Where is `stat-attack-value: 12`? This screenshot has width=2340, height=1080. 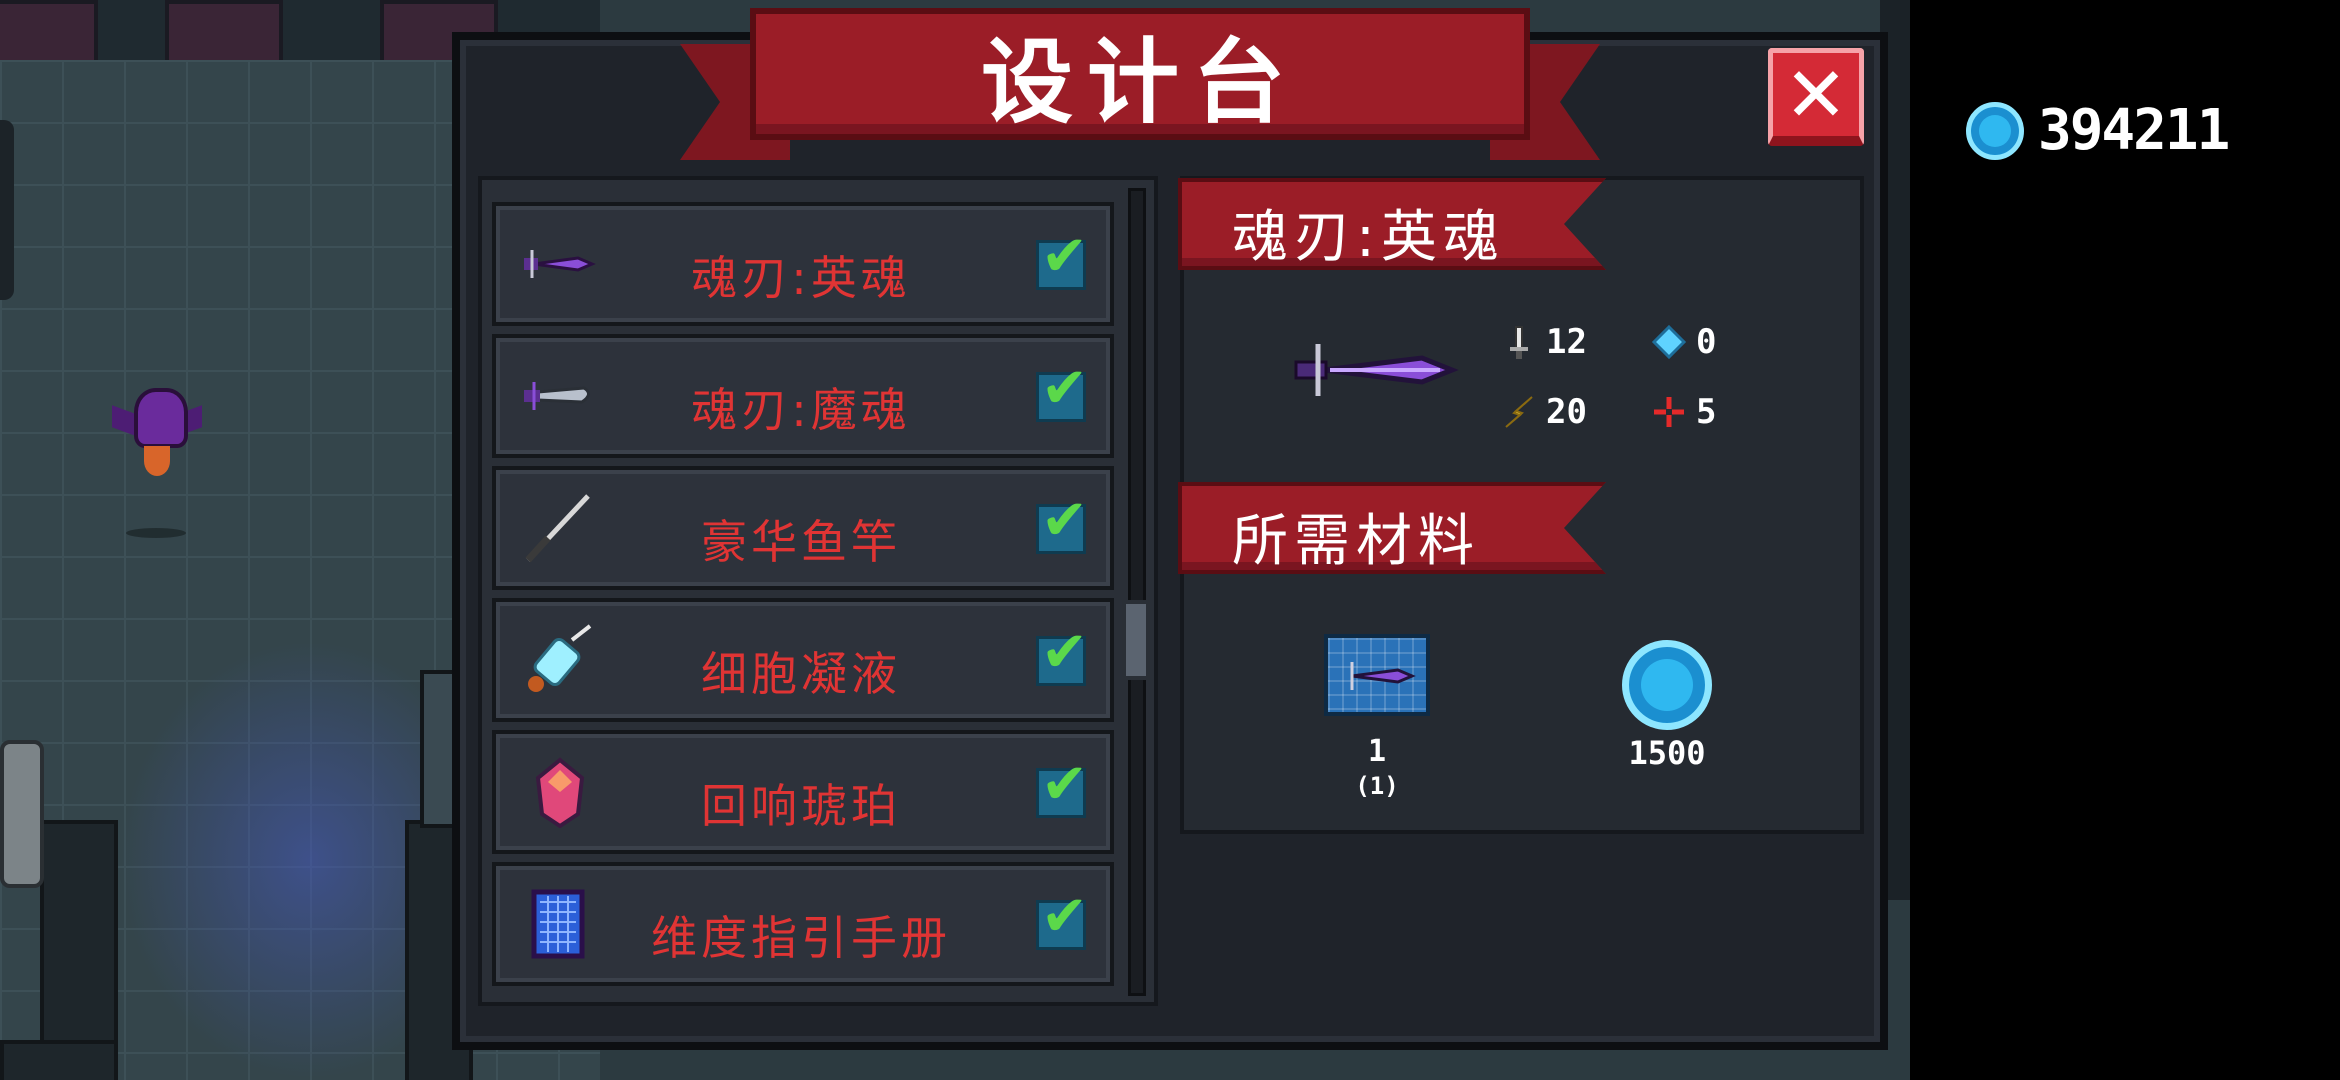
stat-attack-value: 12 is located at coordinates (1566, 342).